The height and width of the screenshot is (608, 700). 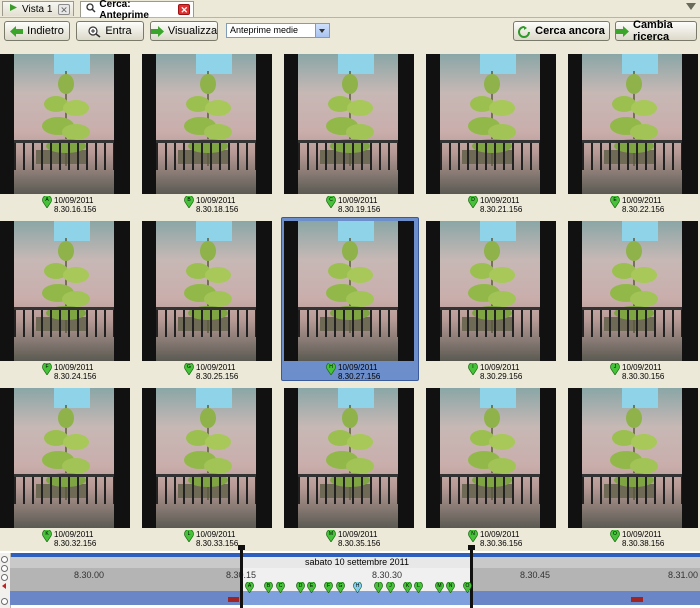 I want to click on back-button: Indietro, so click(x=37, y=31).